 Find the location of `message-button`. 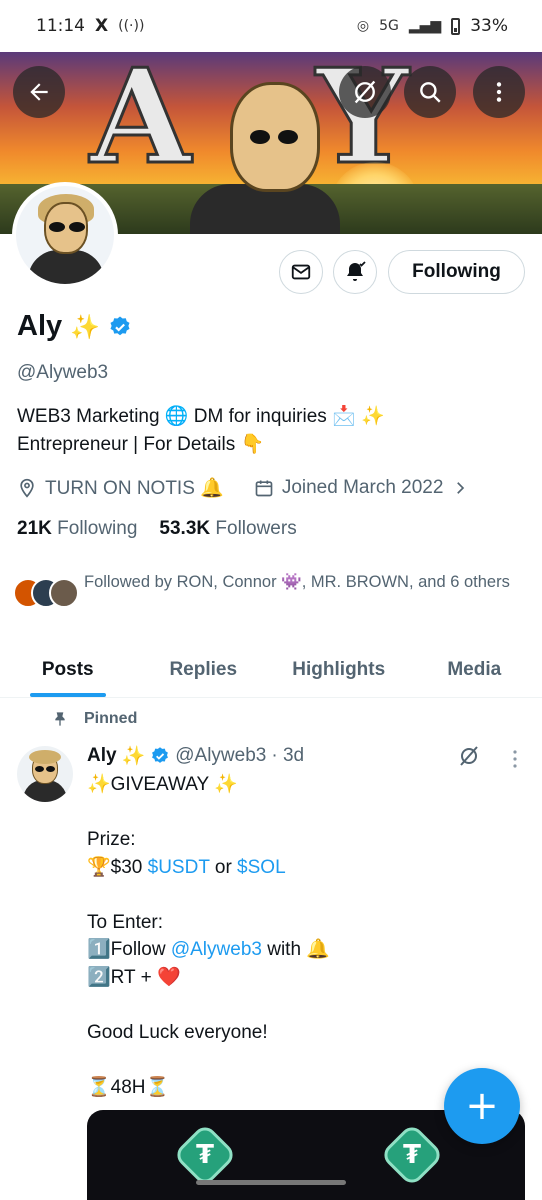

message-button is located at coordinates (301, 272).